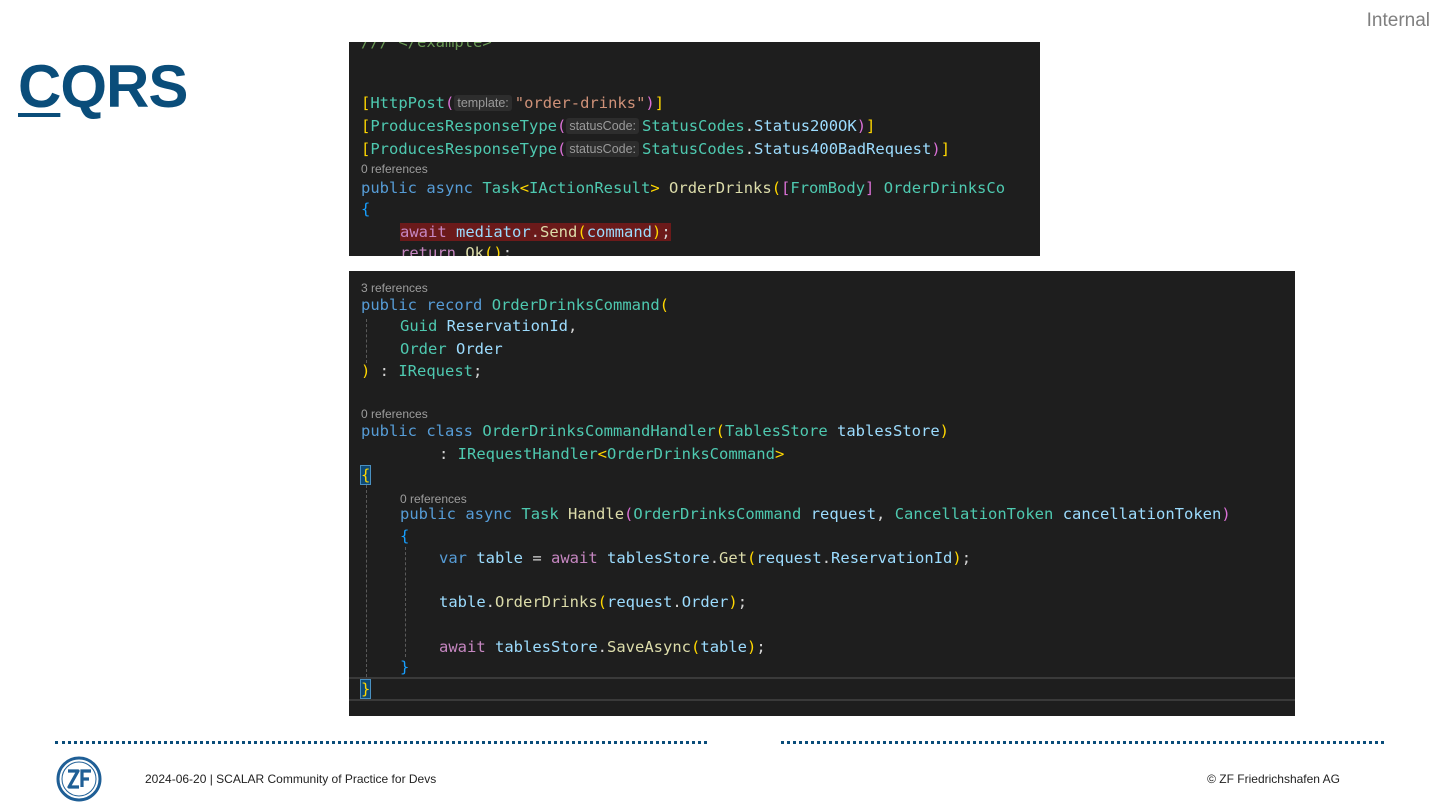 Image resolution: width=1440 pixels, height=810 pixels. What do you see at coordinates (1398, 20) in the screenshot?
I see `classification-label: Internal` at bounding box center [1398, 20].